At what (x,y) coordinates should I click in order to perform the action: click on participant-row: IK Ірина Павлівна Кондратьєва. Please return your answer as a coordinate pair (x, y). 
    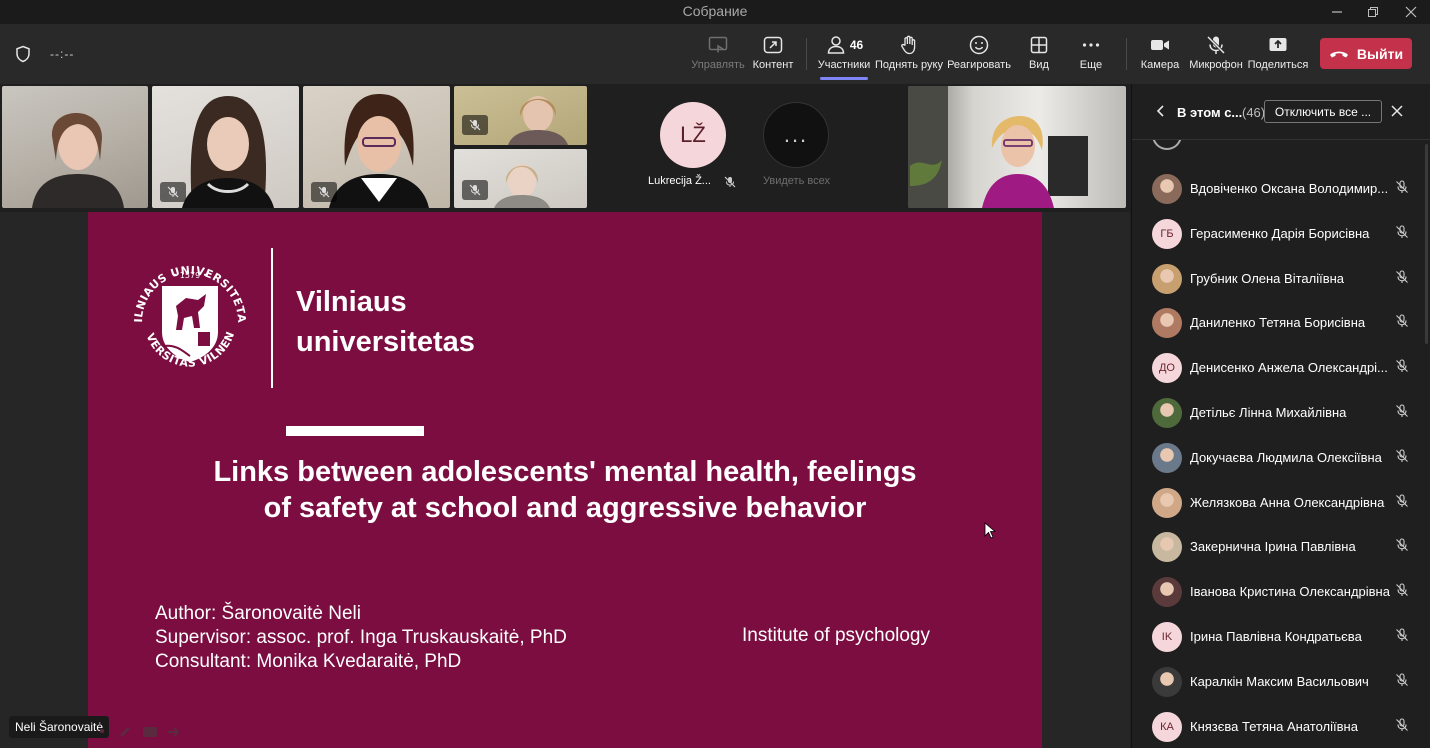
    Looking at the image, I should click on (1281, 634).